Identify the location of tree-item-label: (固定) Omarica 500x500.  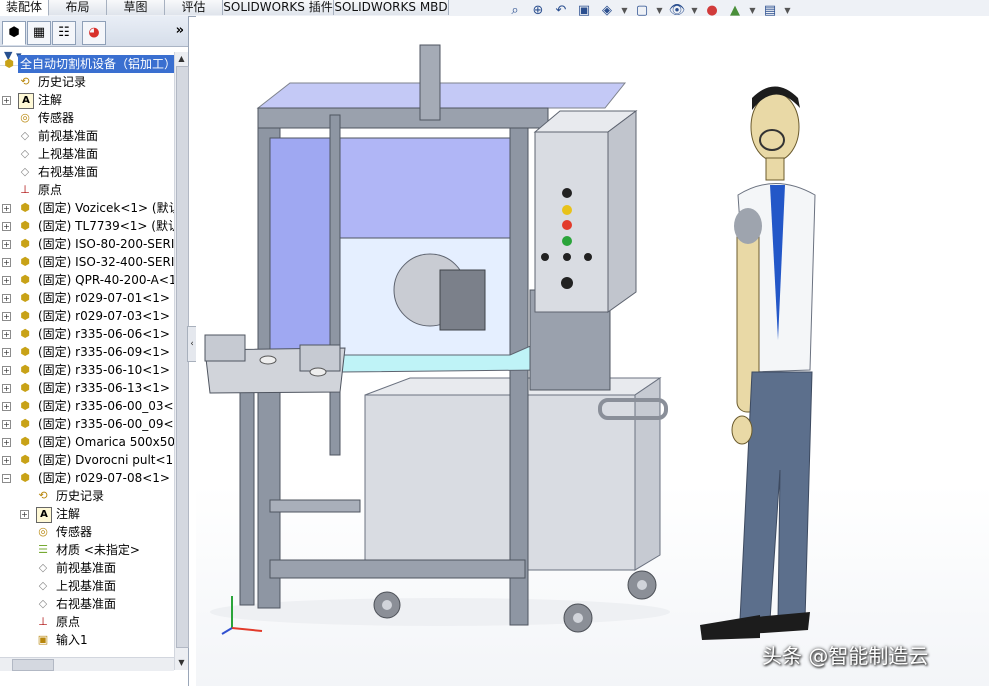
(106, 442).